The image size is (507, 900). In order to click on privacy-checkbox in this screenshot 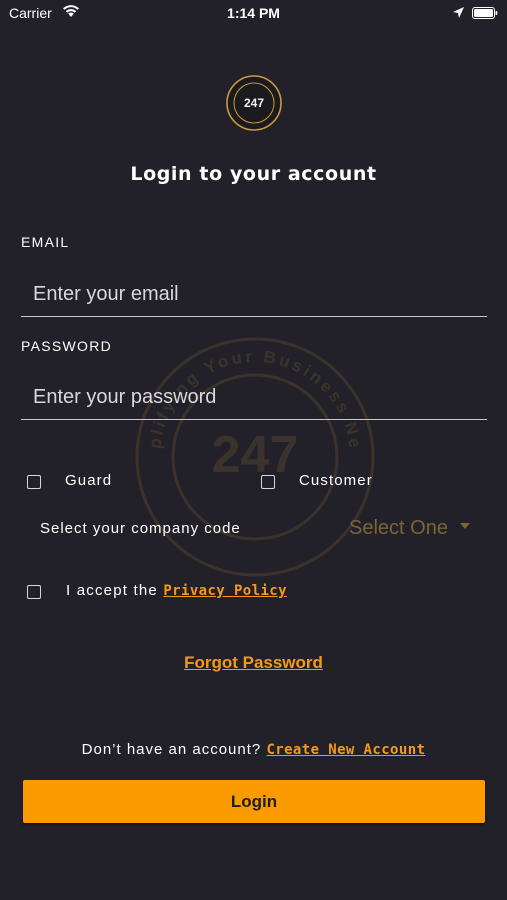, I will do `click(34, 592)`.